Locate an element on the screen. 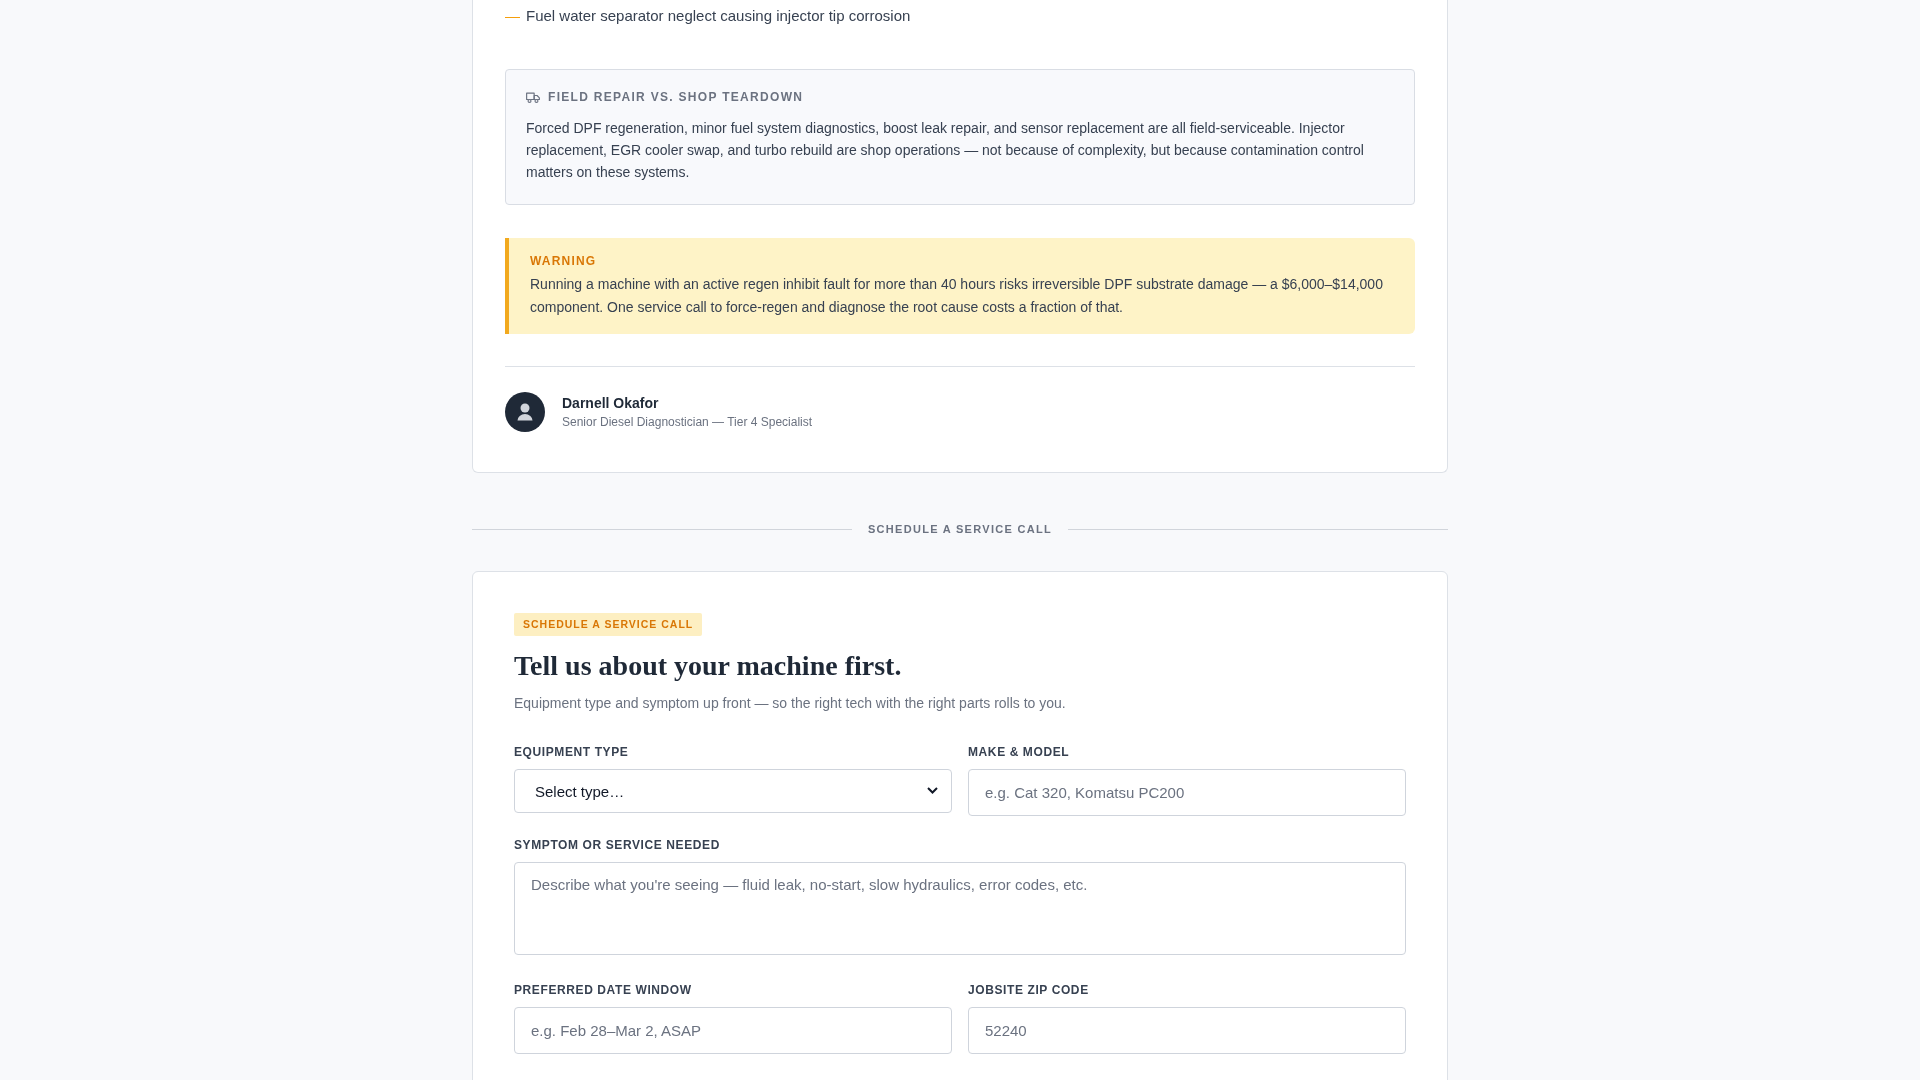 This screenshot has height=1080, width=1920. text-area-field: Describe what you're seeing — fluid leak, no-start, slow hydraulics, error codes, etc. is located at coordinates (960, 908).